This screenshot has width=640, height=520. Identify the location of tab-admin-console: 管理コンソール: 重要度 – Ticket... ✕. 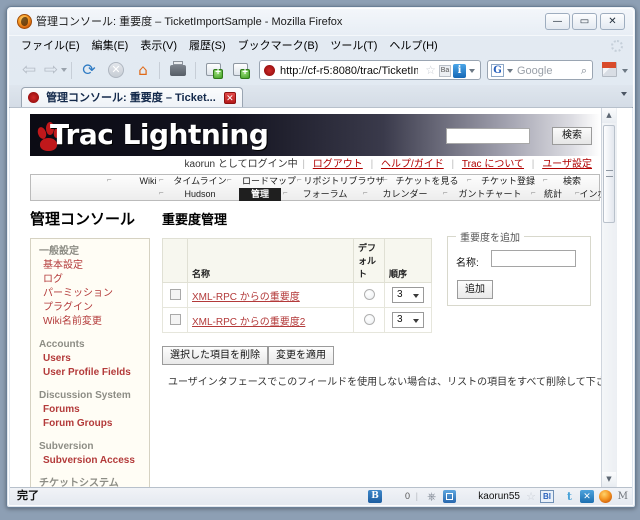
(132, 97).